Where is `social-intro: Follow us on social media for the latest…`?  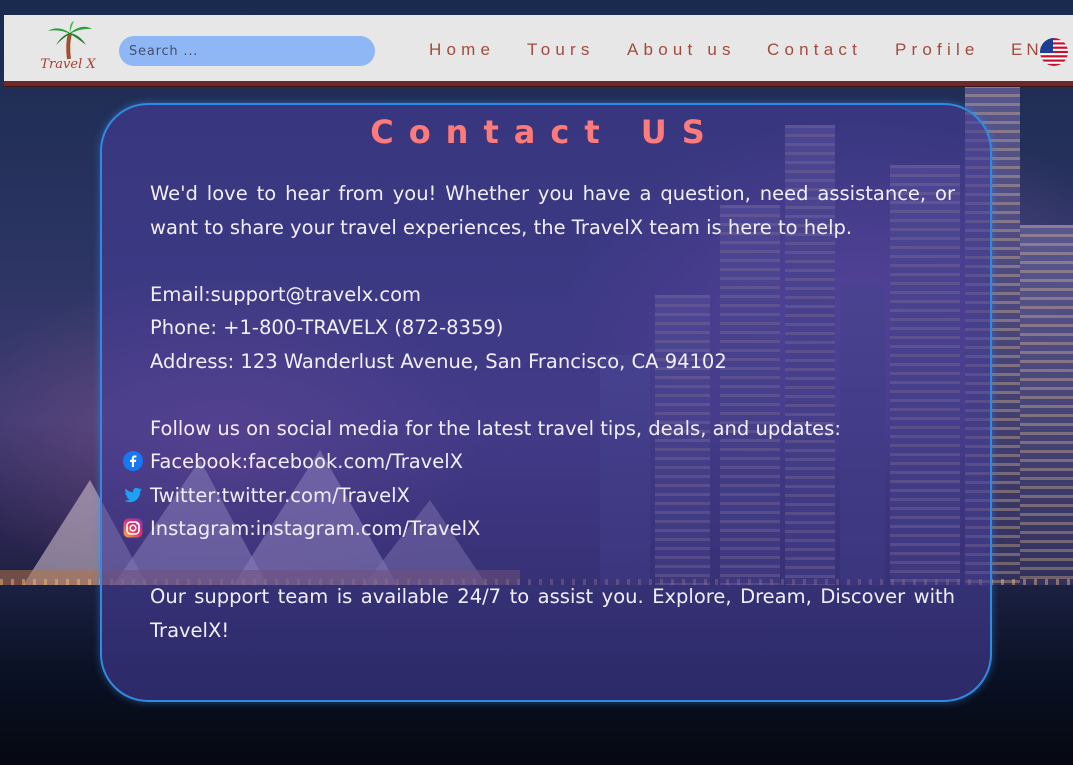
social-intro: Follow us on social media for the latest… is located at coordinates (495, 428).